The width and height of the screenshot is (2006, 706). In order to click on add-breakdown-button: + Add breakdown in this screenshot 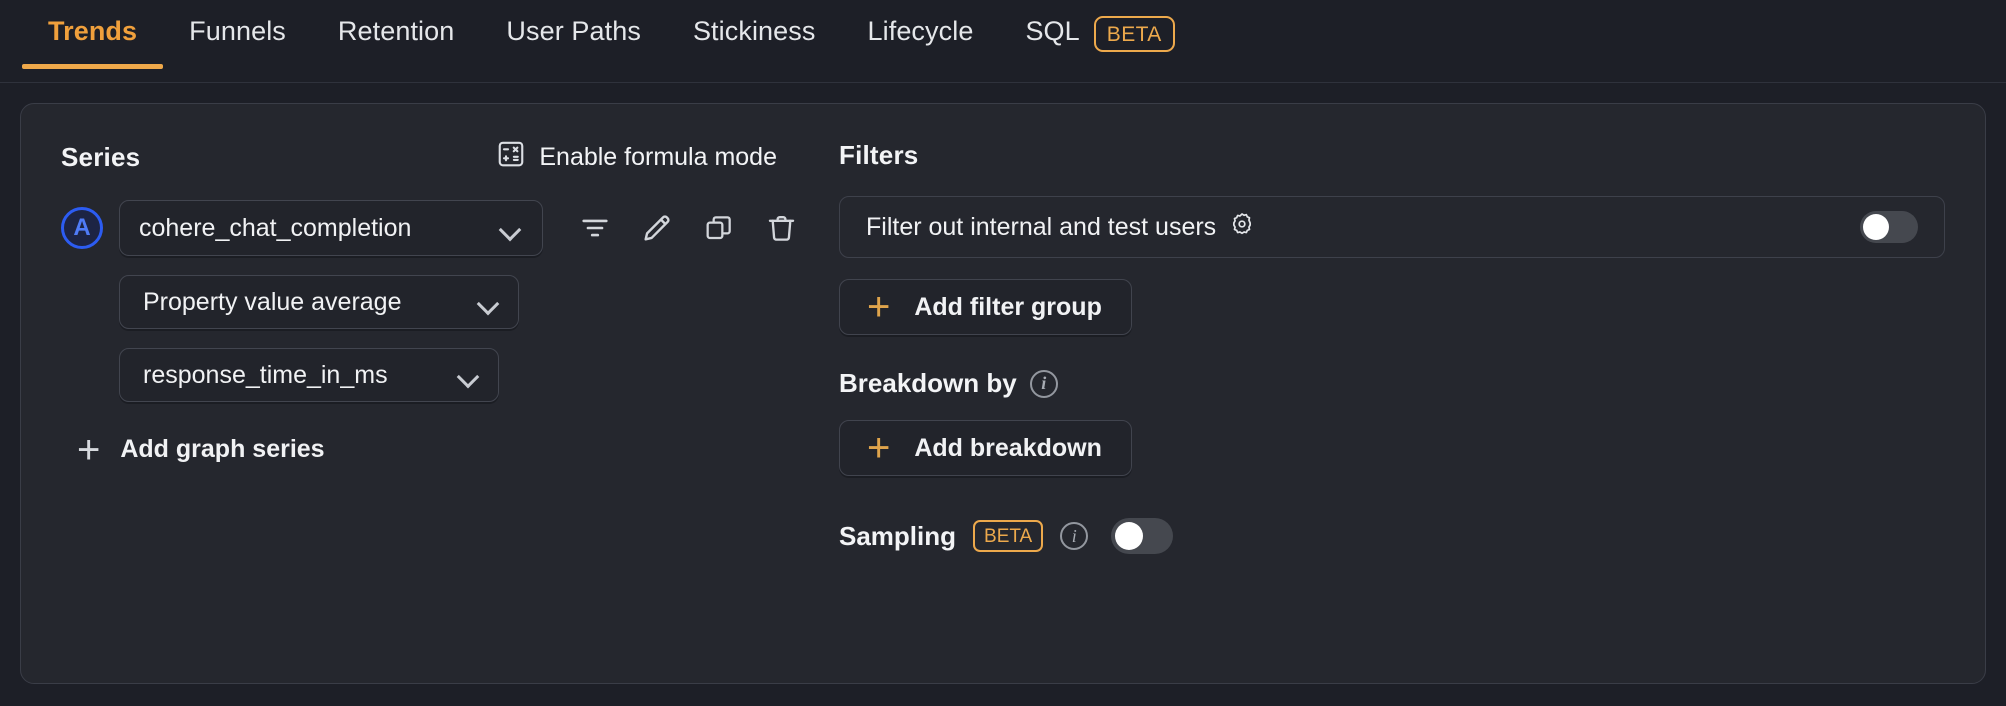, I will do `click(985, 448)`.